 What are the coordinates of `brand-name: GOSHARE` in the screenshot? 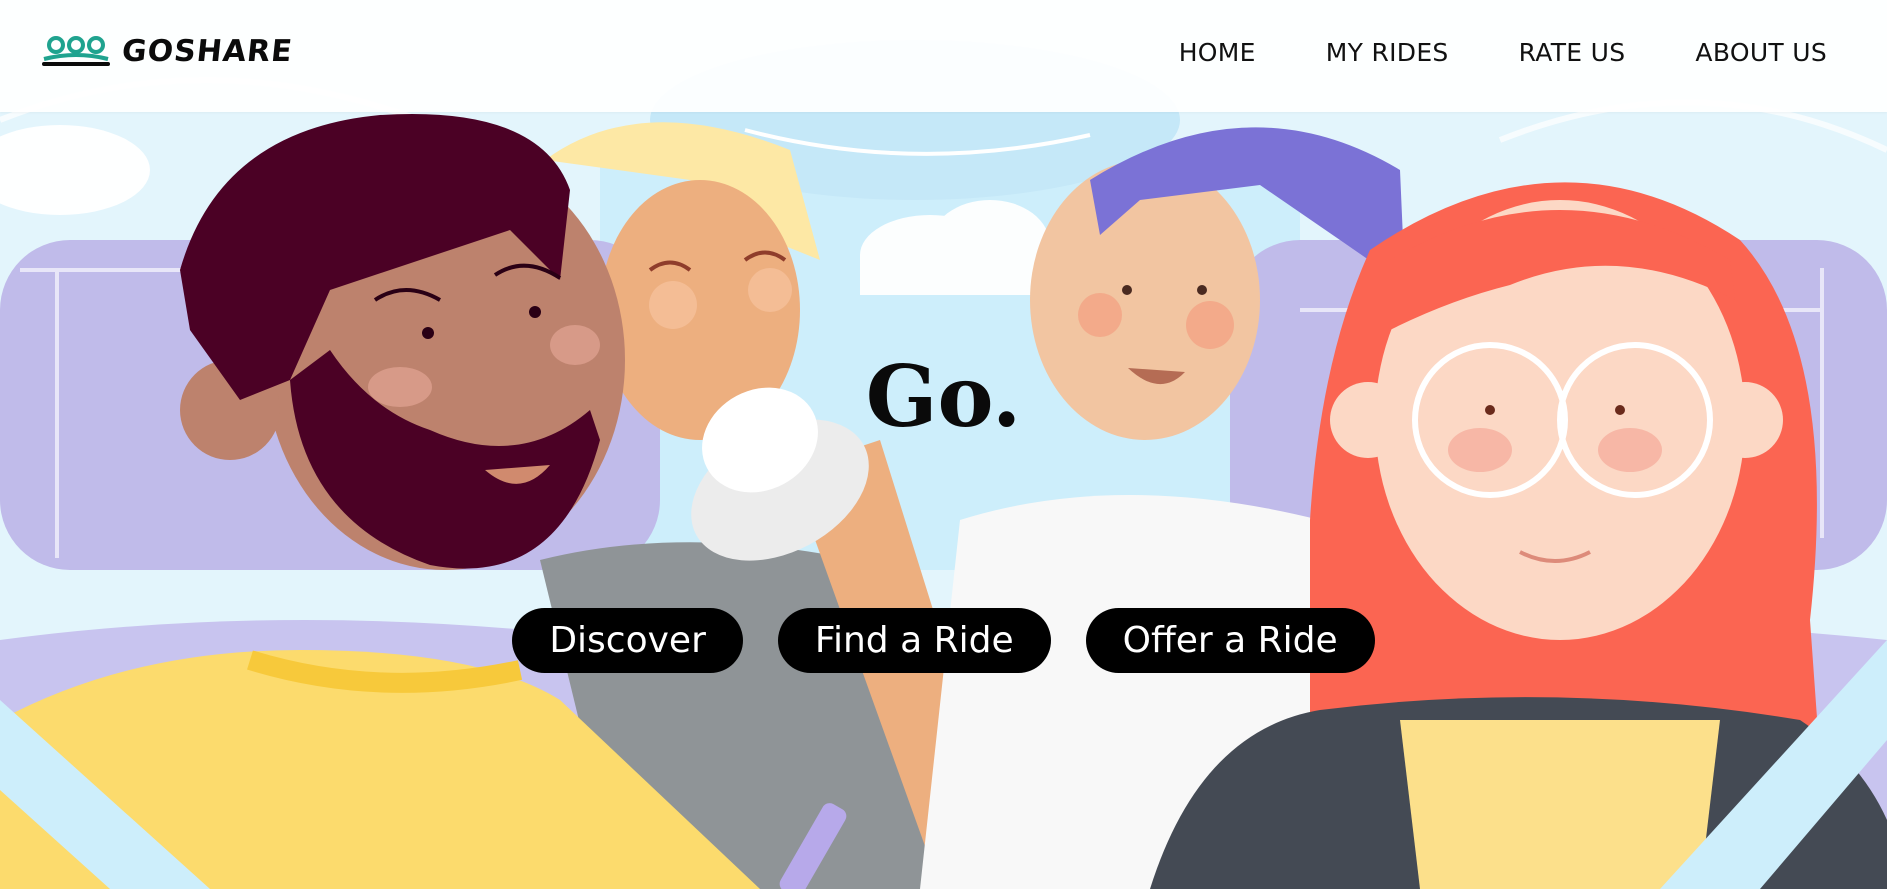 It's located at (207, 51).